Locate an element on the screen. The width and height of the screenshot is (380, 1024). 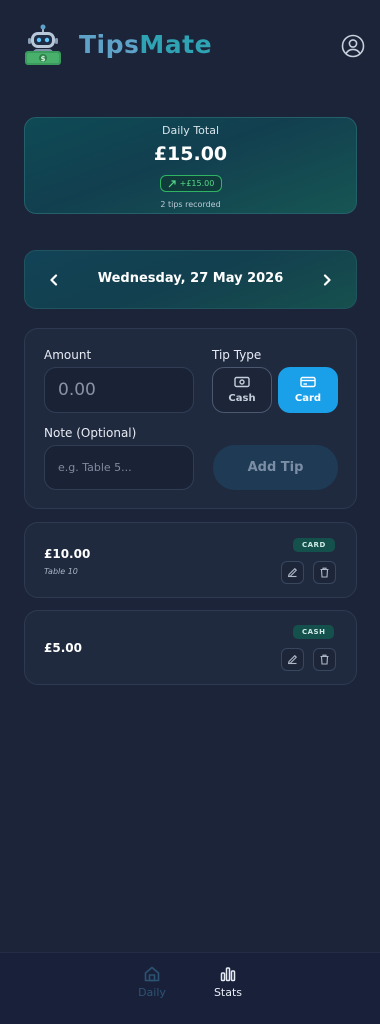
amount-label: Amount is located at coordinates (68, 355).